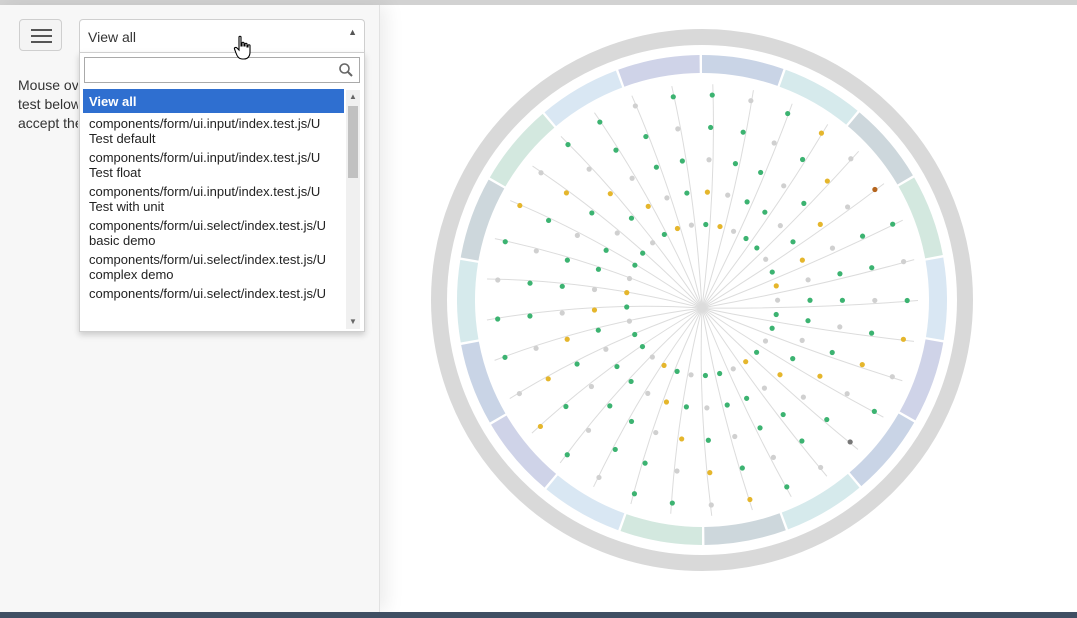 Image resolution: width=1077 pixels, height=618 pixels. I want to click on scrollbar-thumb, so click(353, 142).